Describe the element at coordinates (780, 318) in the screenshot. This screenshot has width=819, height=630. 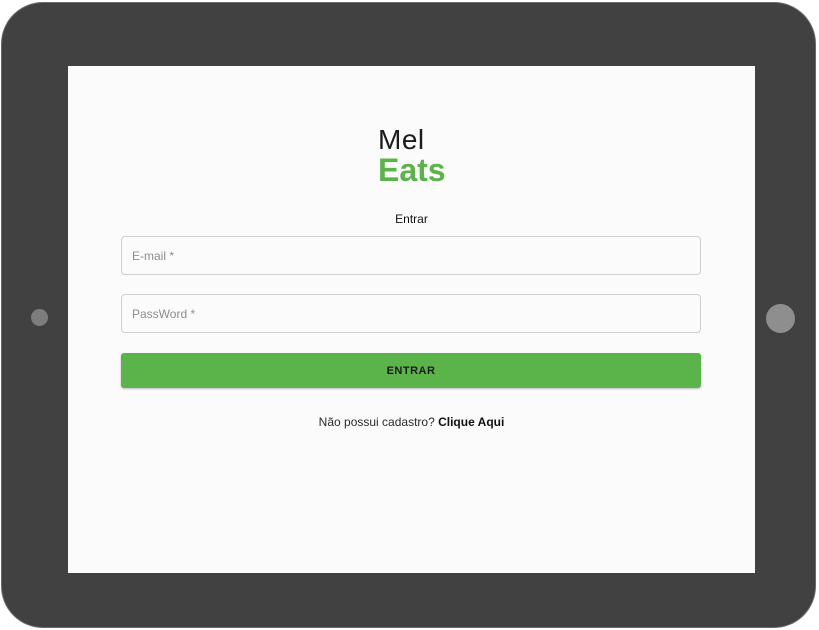
I see `home-button` at that location.